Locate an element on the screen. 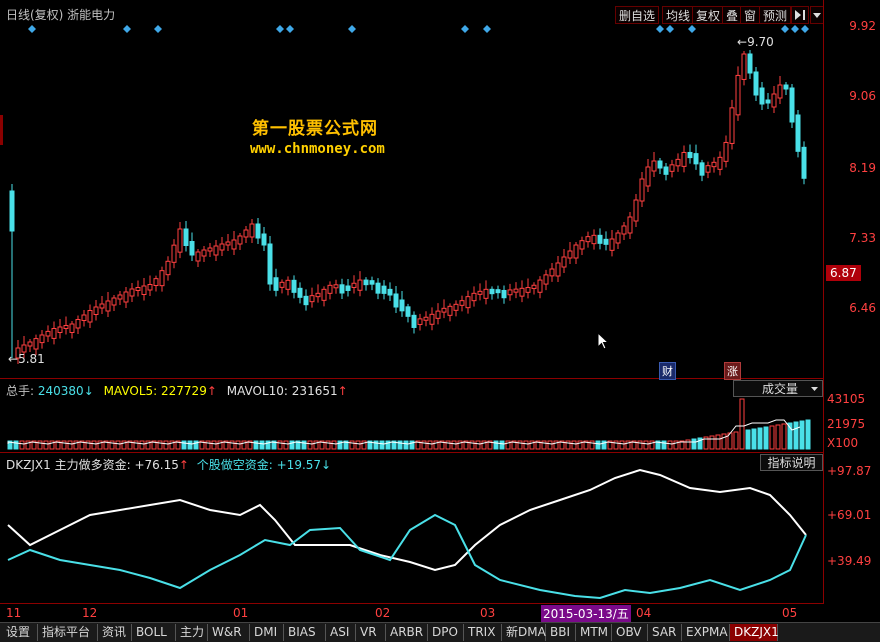 The width and height of the screenshot is (880, 642). x-axis: 11 12 01 02 03 2015-03-13/五 04 05 is located at coordinates (411, 613).